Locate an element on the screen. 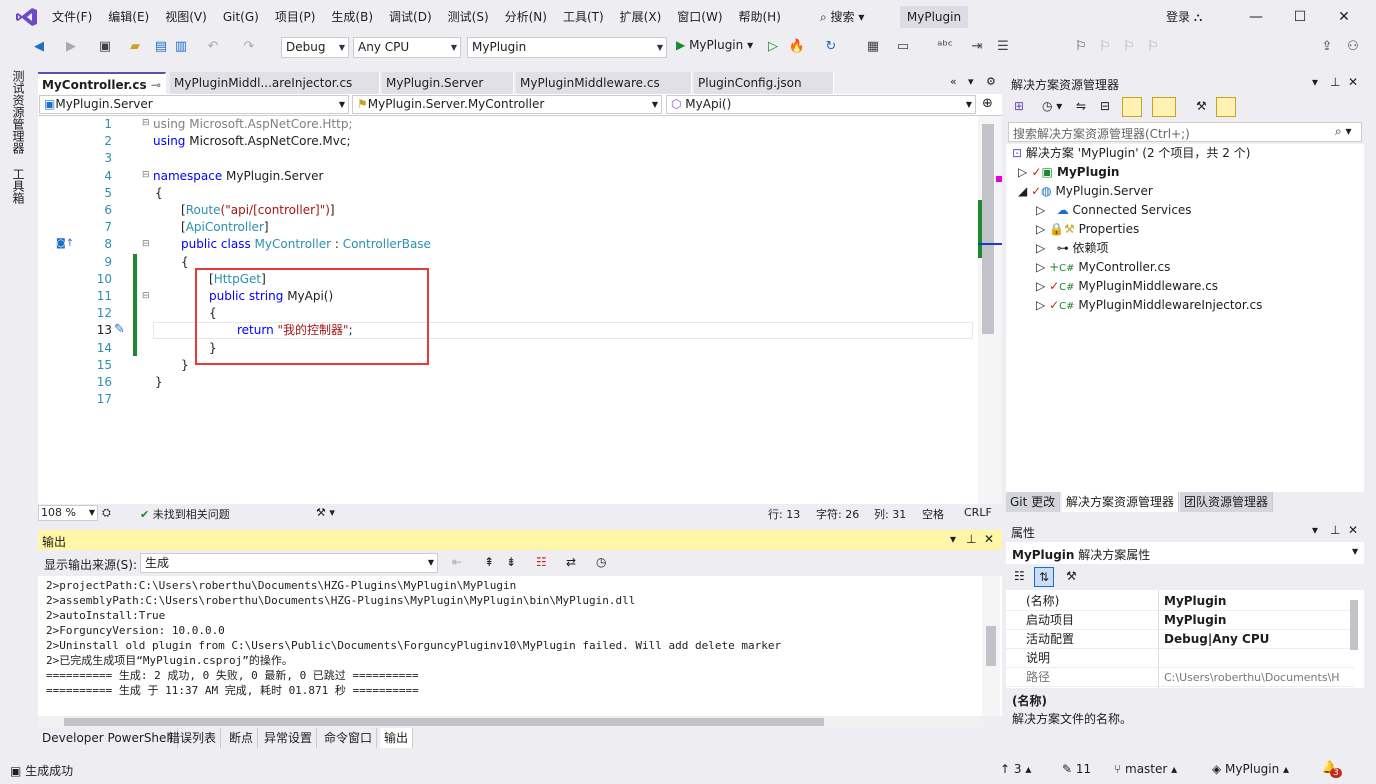 This screenshot has height=784, width=1376. maximize-button: ☐ is located at coordinates (1300, 17).